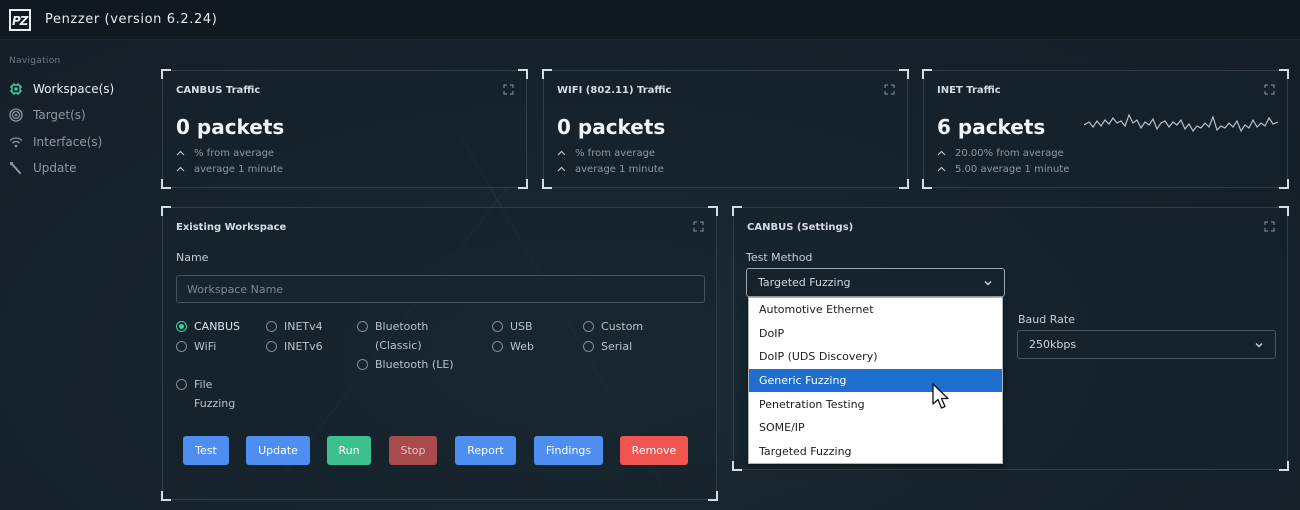 Image resolution: width=1300 pixels, height=510 pixels. Describe the element at coordinates (55, 168) in the screenshot. I see `nav-item-label: Update` at that location.